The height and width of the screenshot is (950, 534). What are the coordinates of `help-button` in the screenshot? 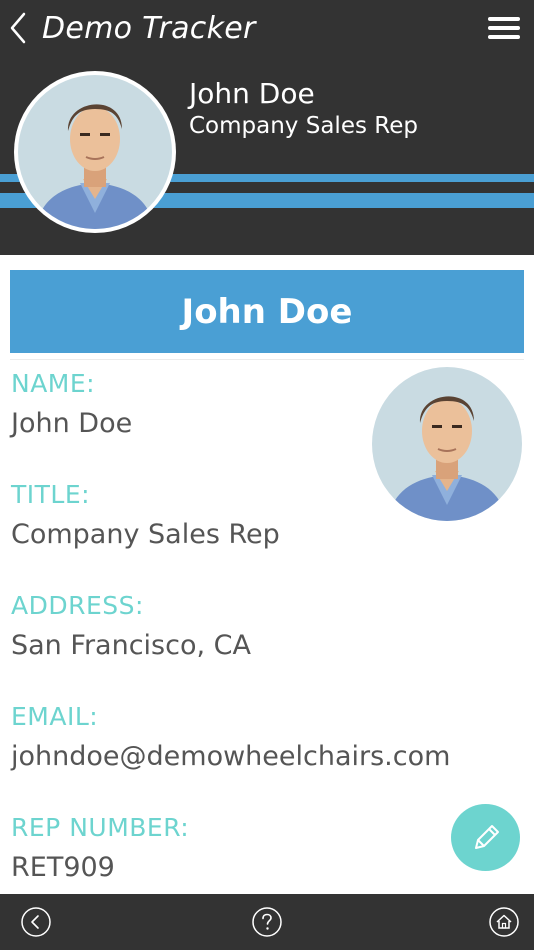 It's located at (267, 922).